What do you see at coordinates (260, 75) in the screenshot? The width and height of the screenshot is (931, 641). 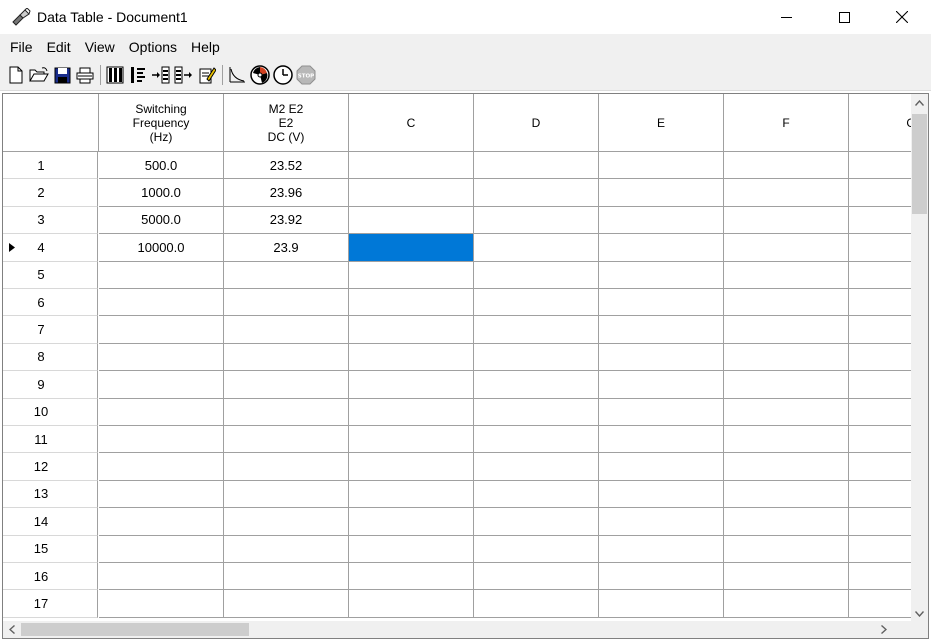 I see `meter-icon` at bounding box center [260, 75].